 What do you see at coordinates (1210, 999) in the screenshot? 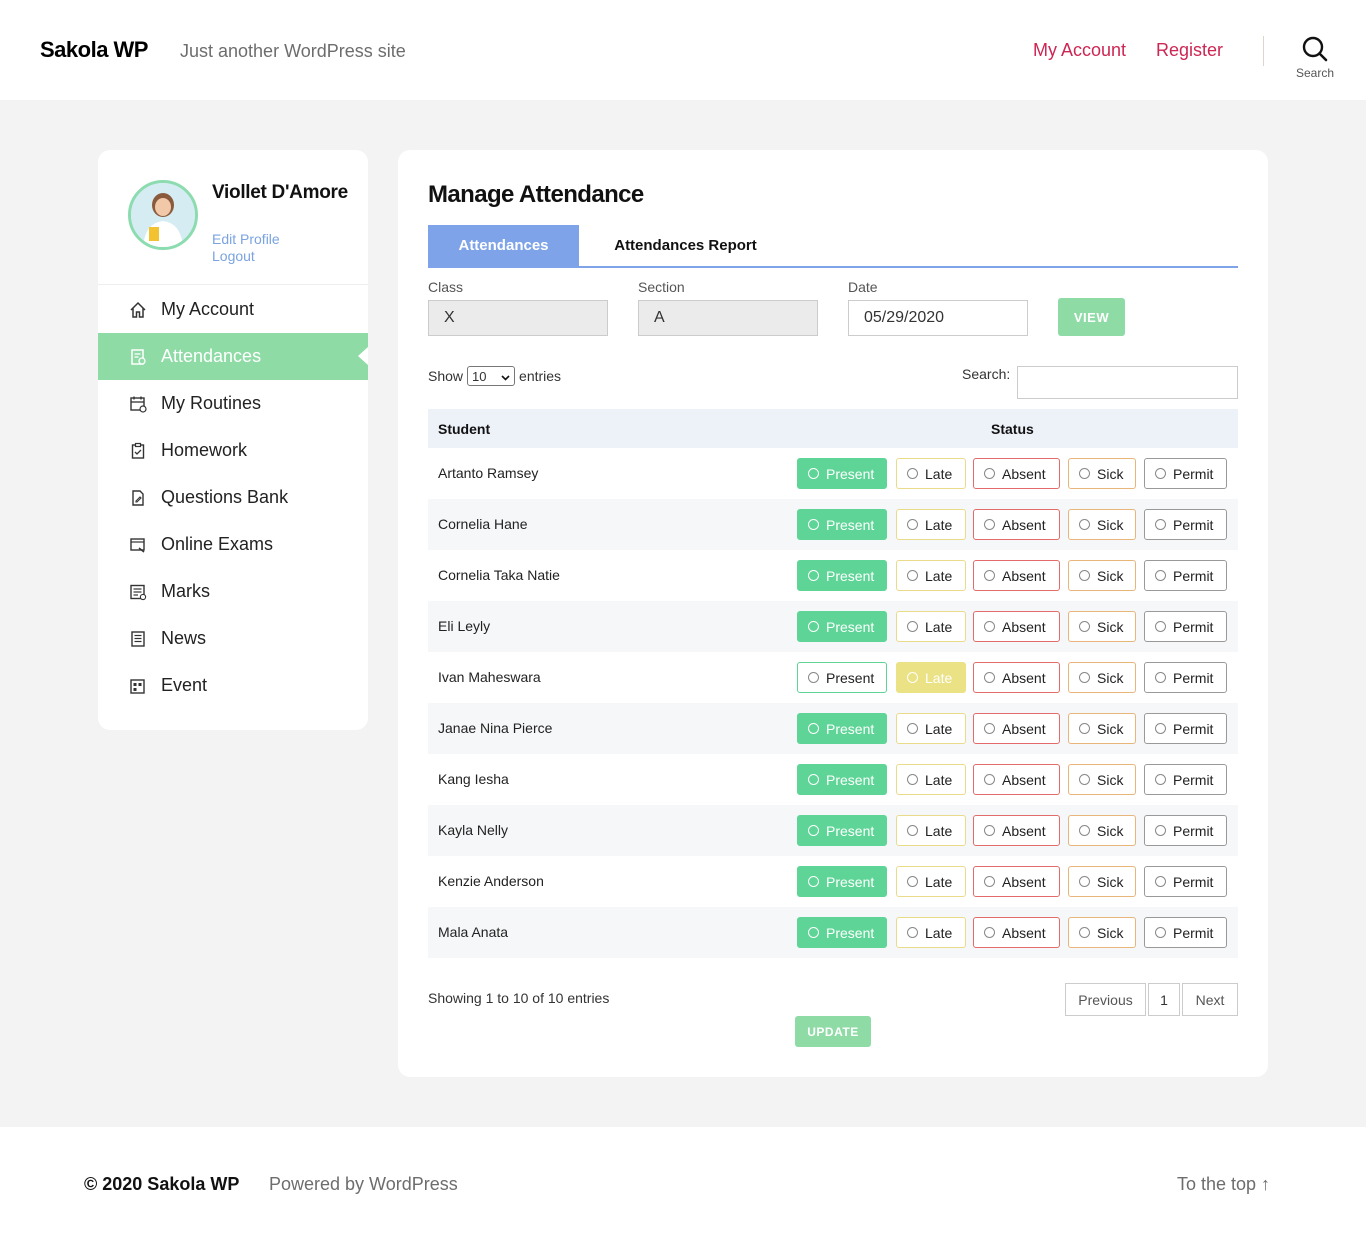
I see `pagination-next: Next` at bounding box center [1210, 999].